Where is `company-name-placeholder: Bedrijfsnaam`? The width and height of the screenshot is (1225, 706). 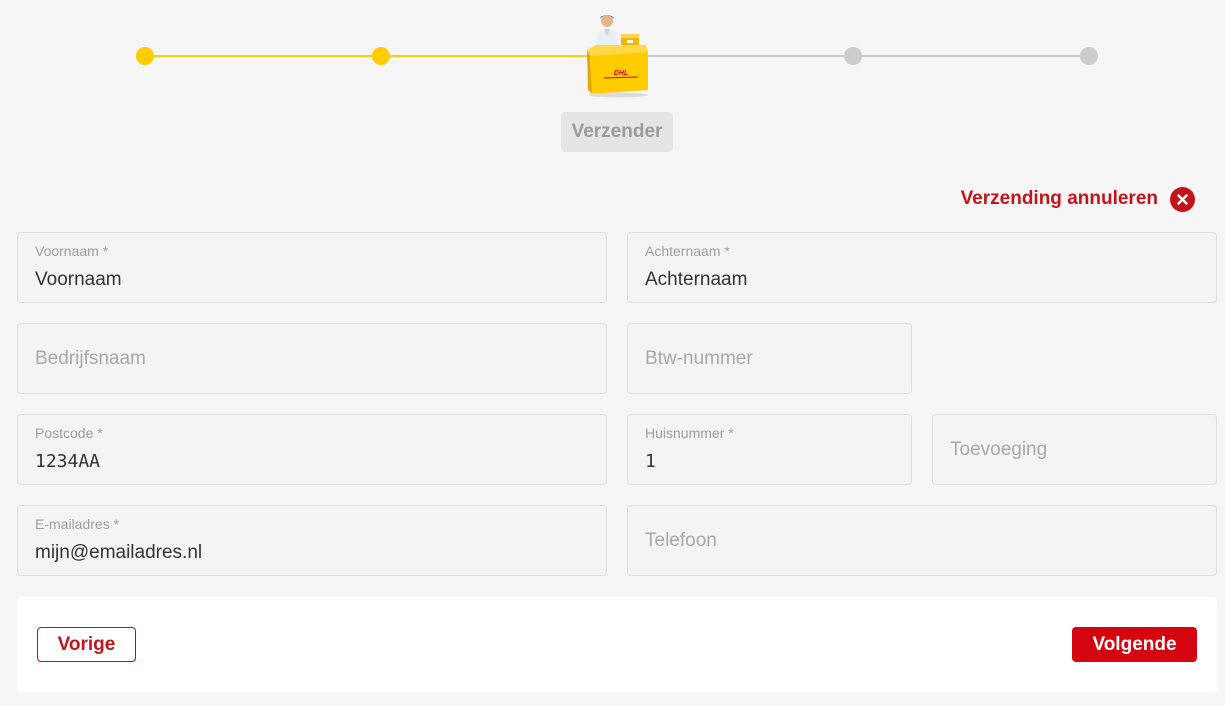 company-name-placeholder: Bedrijfsnaam is located at coordinates (90, 358).